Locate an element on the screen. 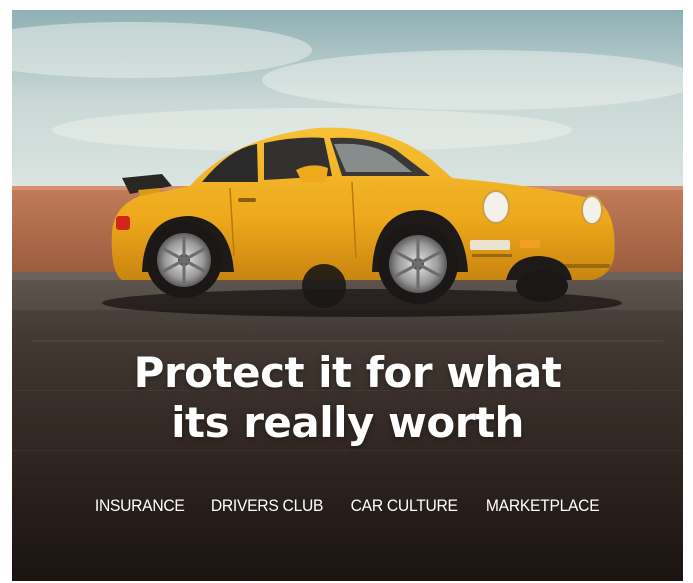  nav-link-insurance: INSURANCE is located at coordinates (140, 506).